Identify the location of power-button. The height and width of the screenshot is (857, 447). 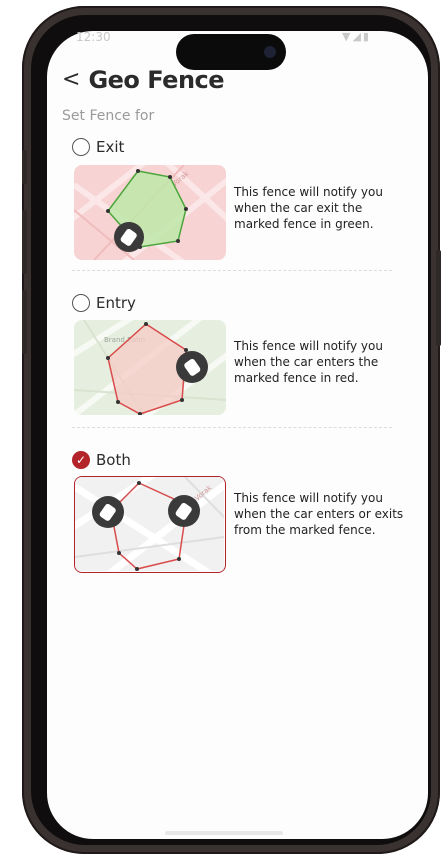
(438, 298).